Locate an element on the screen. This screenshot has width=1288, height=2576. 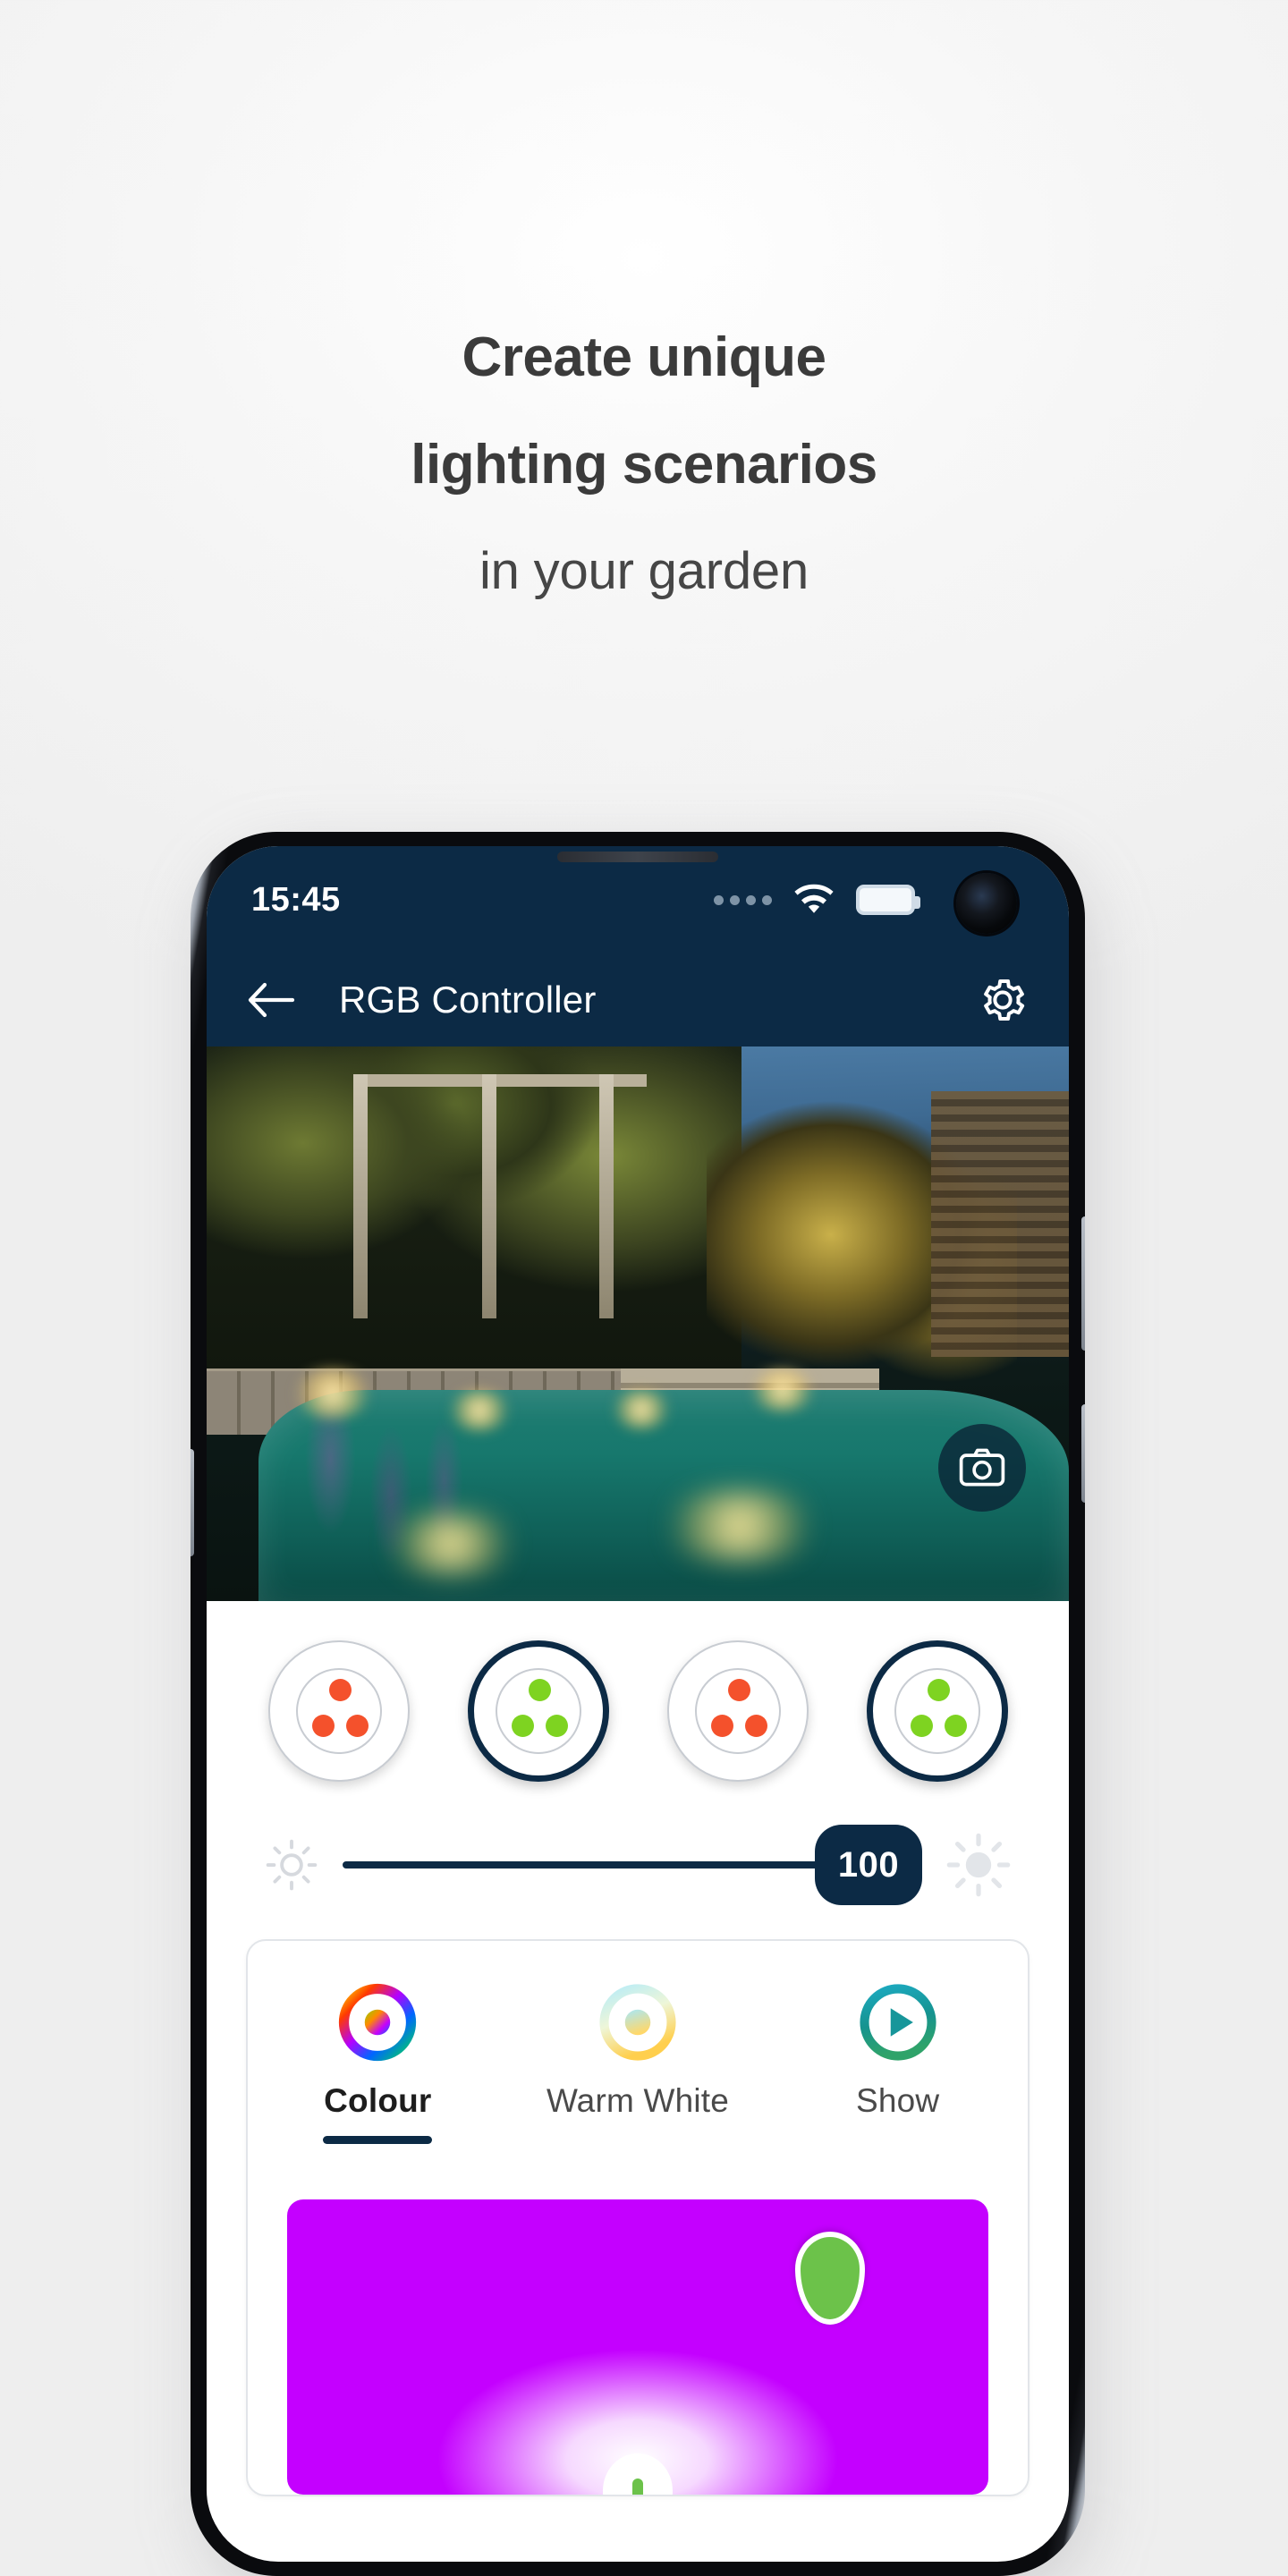
mode-card: Colour Warm White Show is located at coordinates (638, 2217).